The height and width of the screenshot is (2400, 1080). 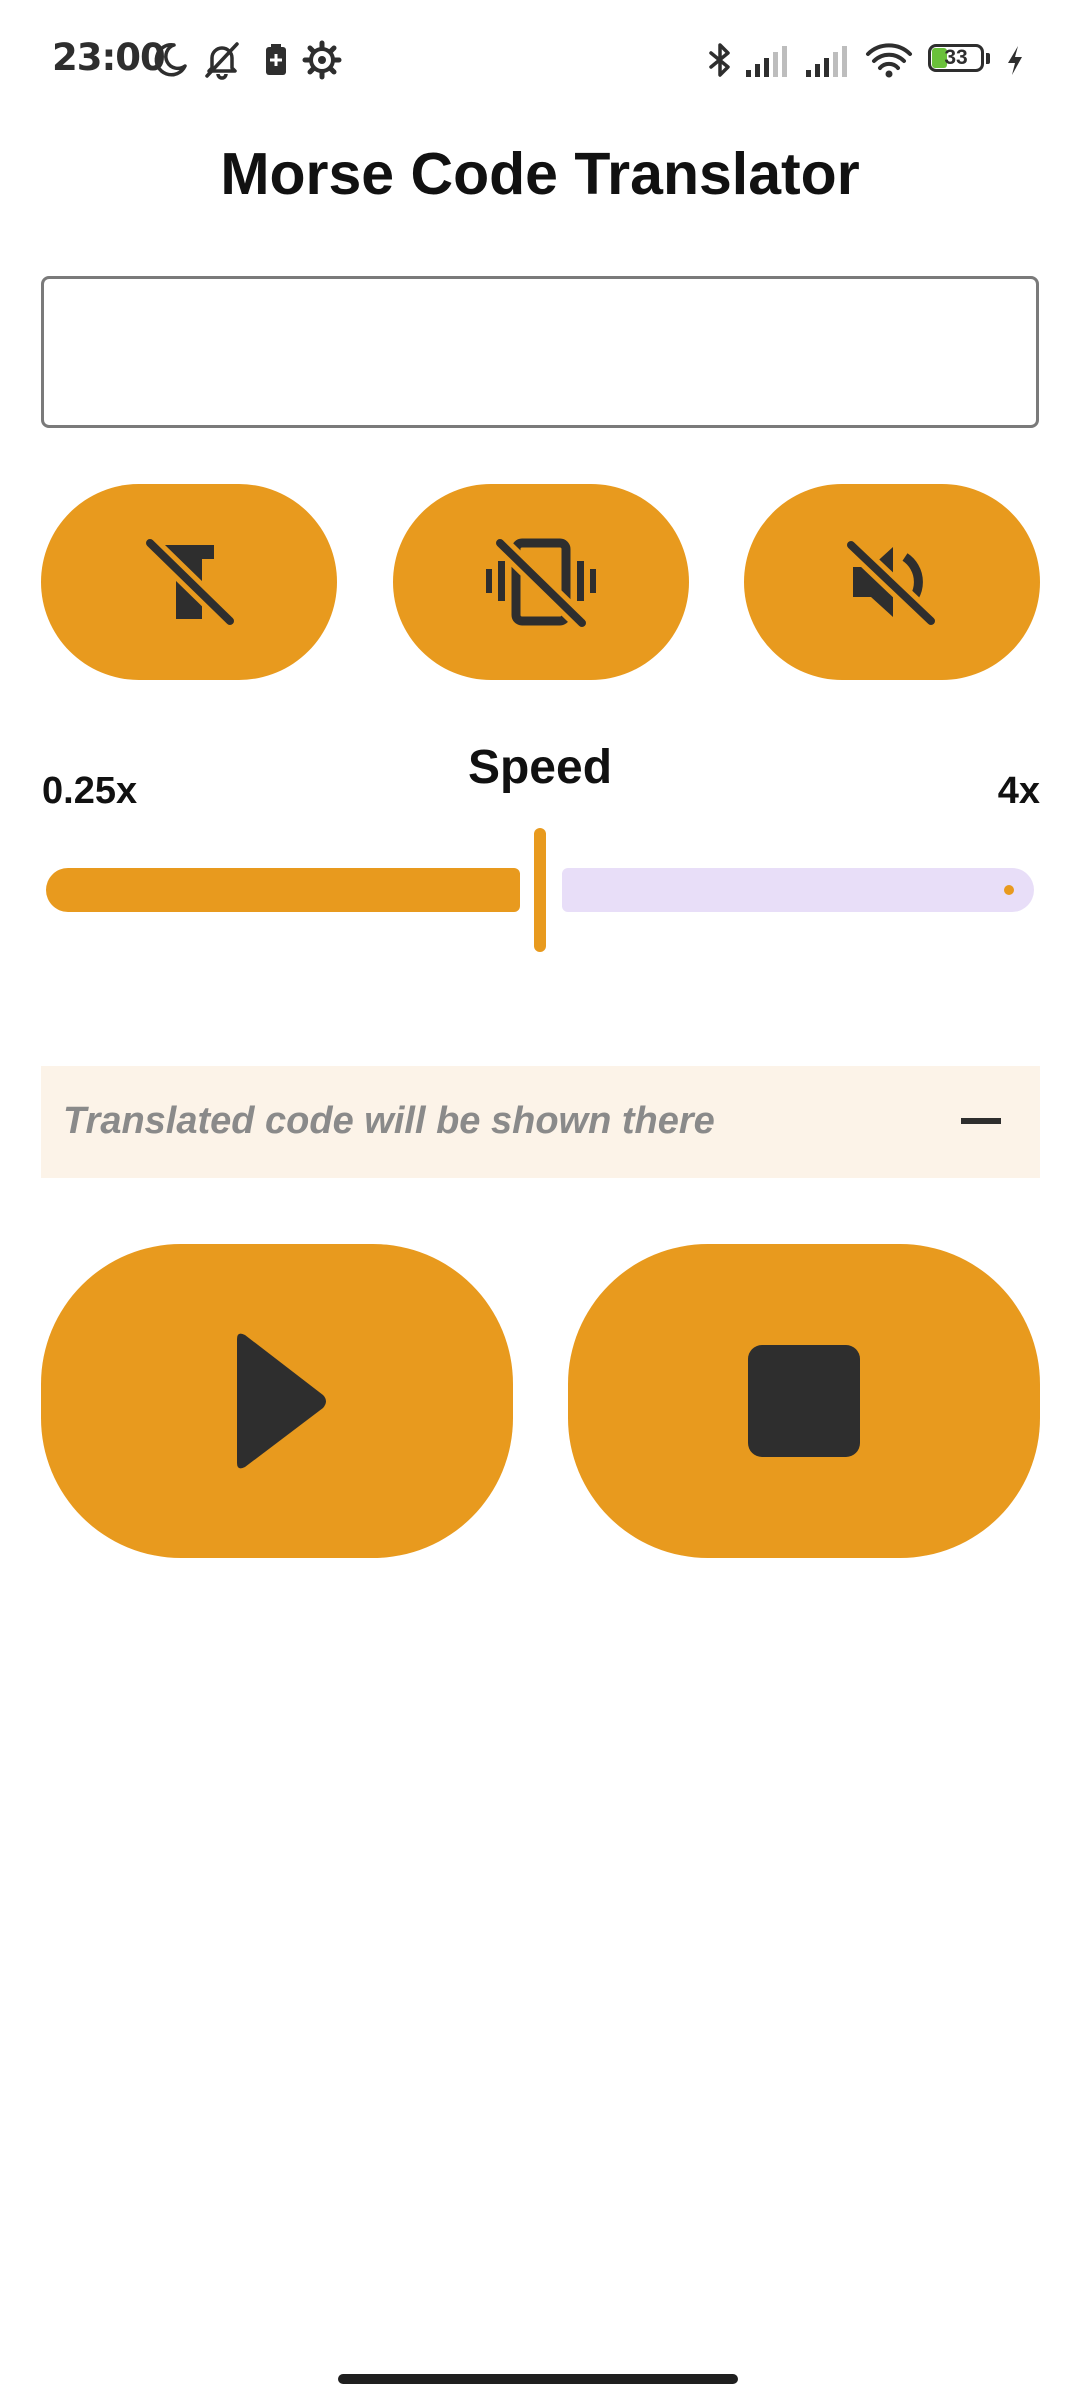 I want to click on translation-output: Translated code will be shown there, so click(x=540, y=1122).